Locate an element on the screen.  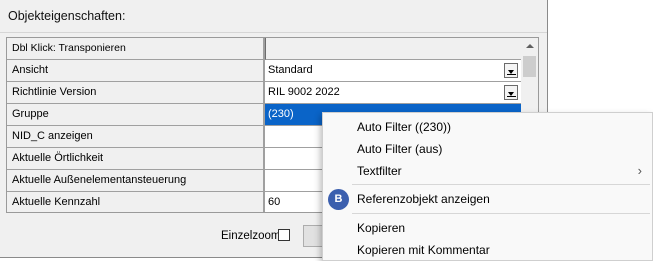
property-row-ansicht: Ansicht Standard is located at coordinates (264, 71).